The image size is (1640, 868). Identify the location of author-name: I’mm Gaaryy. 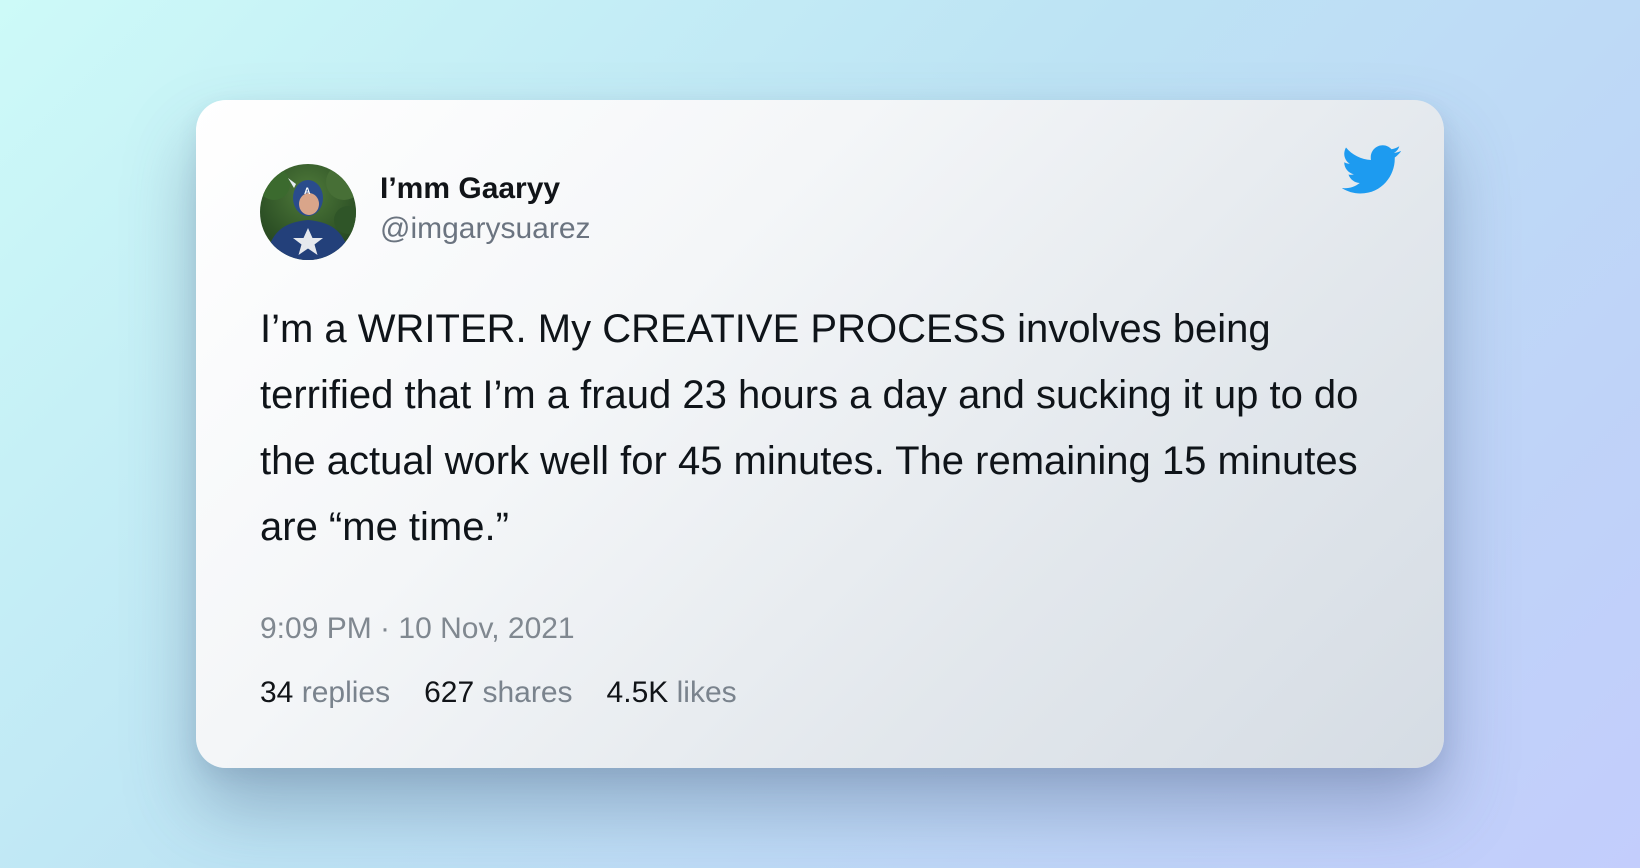
(470, 189).